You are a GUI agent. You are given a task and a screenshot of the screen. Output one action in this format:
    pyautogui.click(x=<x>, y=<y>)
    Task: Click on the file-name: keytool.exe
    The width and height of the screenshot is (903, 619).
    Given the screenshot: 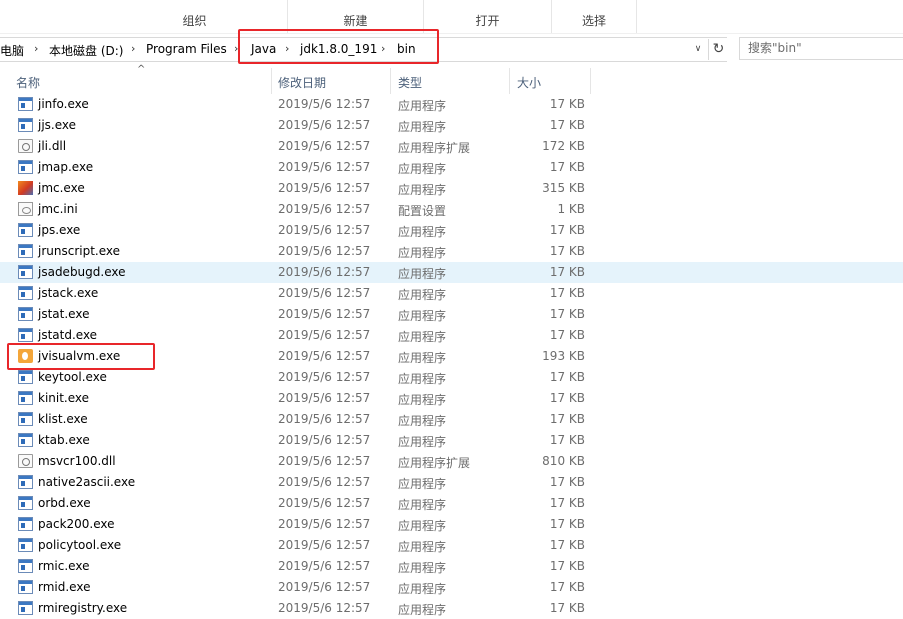 What is the action you would take?
    pyautogui.click(x=72, y=377)
    